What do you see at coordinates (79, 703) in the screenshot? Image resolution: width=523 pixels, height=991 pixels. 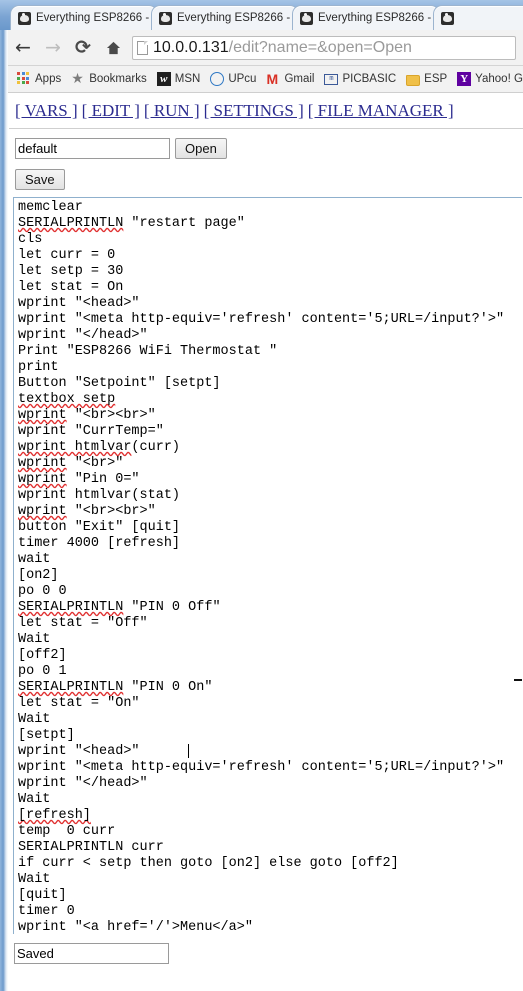 I see `code-line: let stat = "On"` at bounding box center [79, 703].